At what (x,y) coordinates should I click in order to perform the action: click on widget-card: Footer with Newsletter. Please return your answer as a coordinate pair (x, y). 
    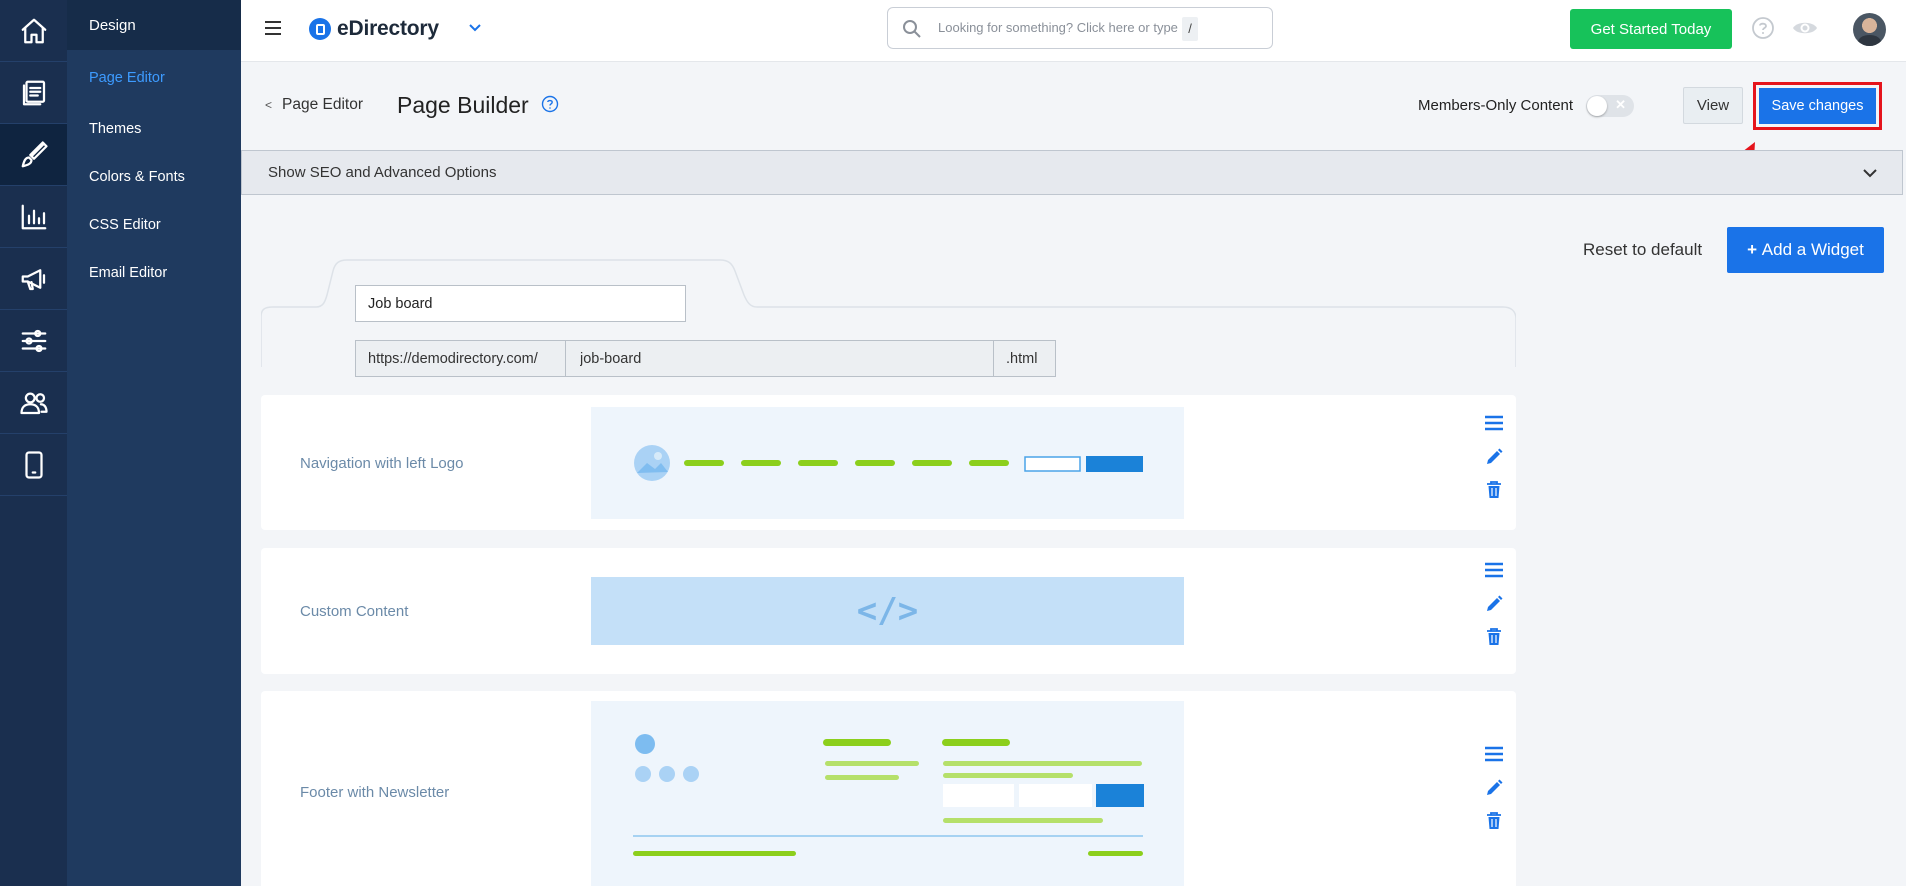
    Looking at the image, I should click on (888, 788).